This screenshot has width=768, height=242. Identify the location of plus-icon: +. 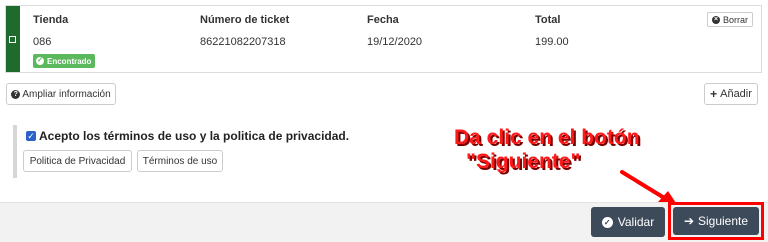
(714, 94).